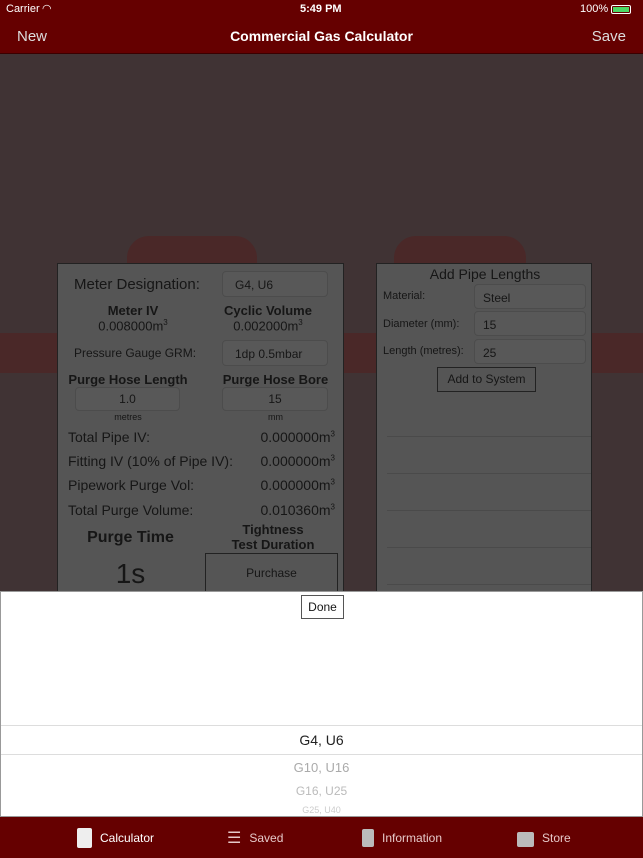 The height and width of the screenshot is (858, 643). I want to click on gauge-field: 1dp 0.5mbar, so click(275, 353).